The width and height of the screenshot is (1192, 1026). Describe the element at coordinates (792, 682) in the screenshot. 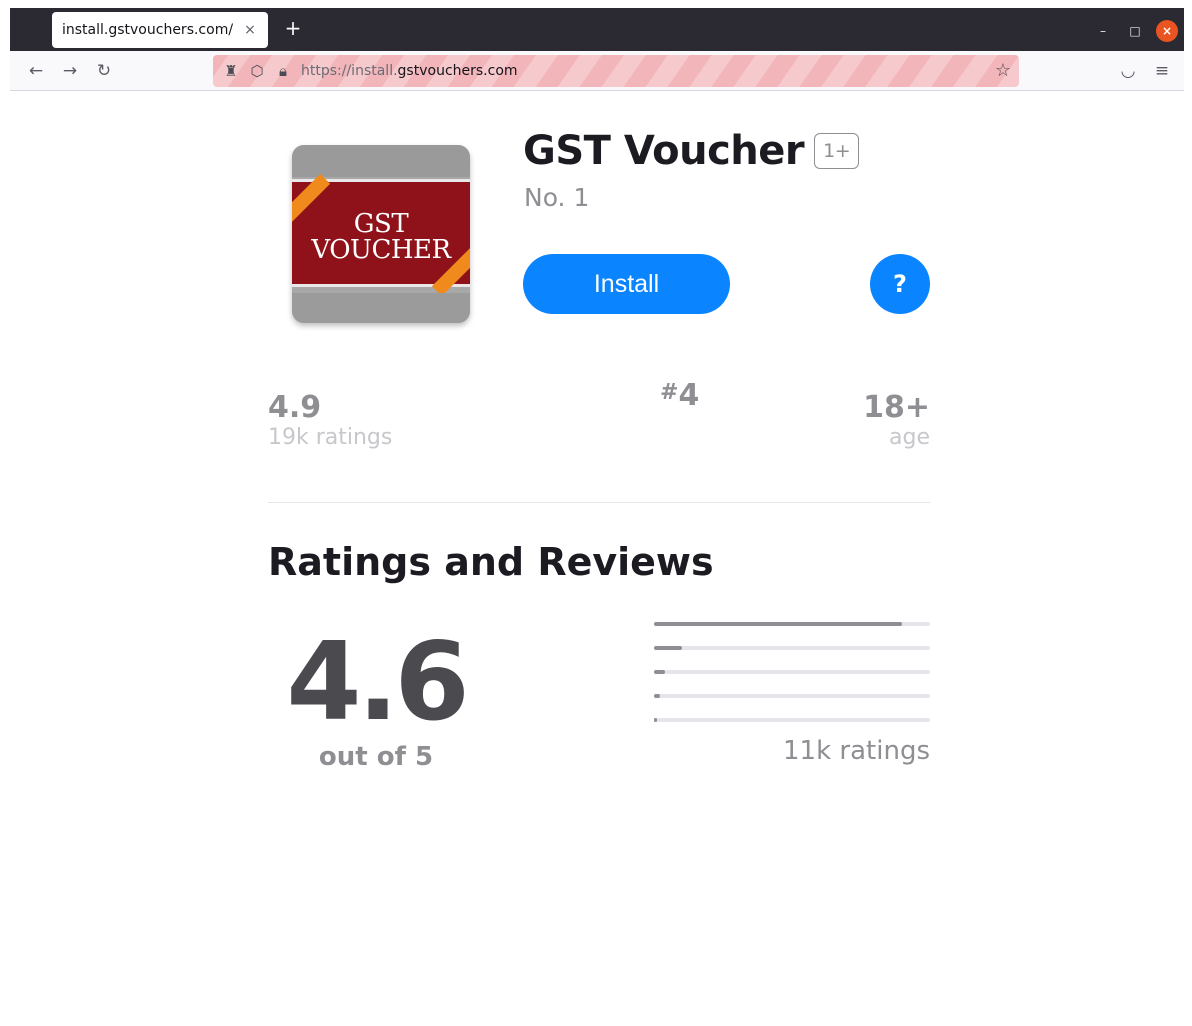

I see `rating-distribution` at that location.